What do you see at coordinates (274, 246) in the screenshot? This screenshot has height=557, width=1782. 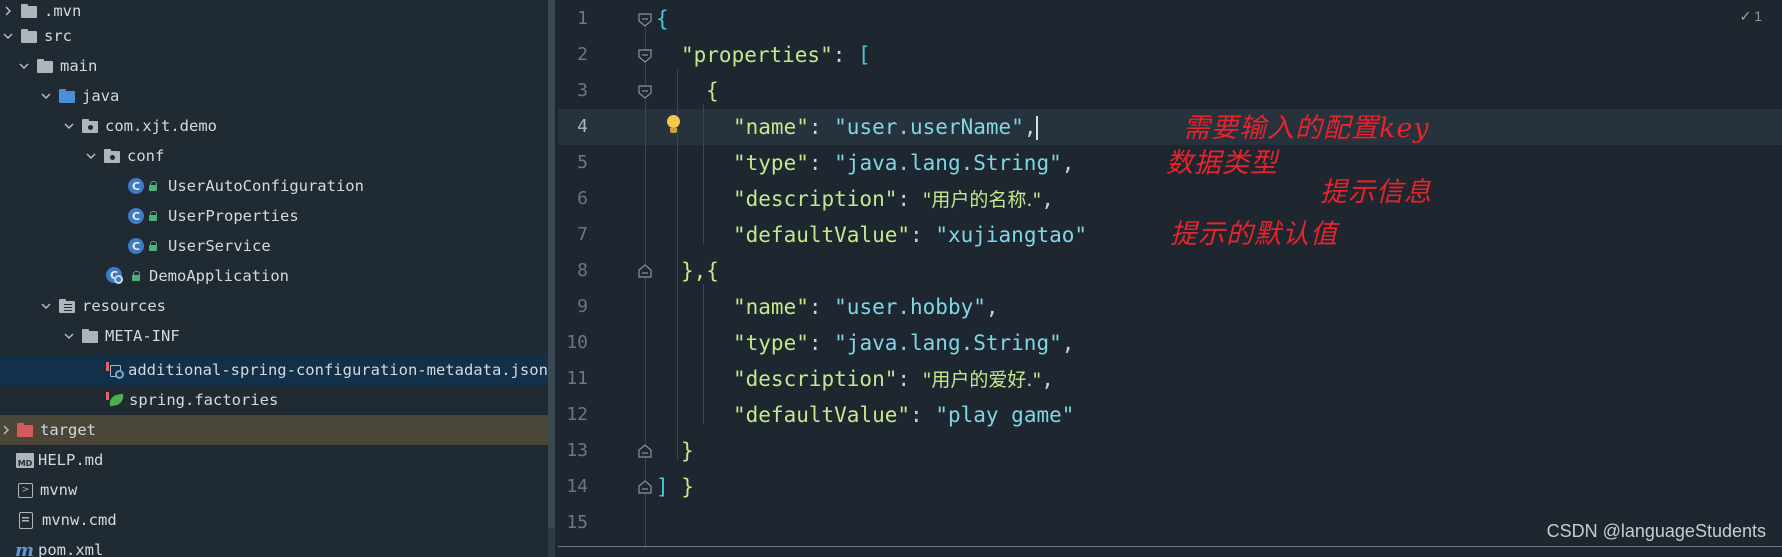 I see `tree-item-userservice: C UserService` at bounding box center [274, 246].